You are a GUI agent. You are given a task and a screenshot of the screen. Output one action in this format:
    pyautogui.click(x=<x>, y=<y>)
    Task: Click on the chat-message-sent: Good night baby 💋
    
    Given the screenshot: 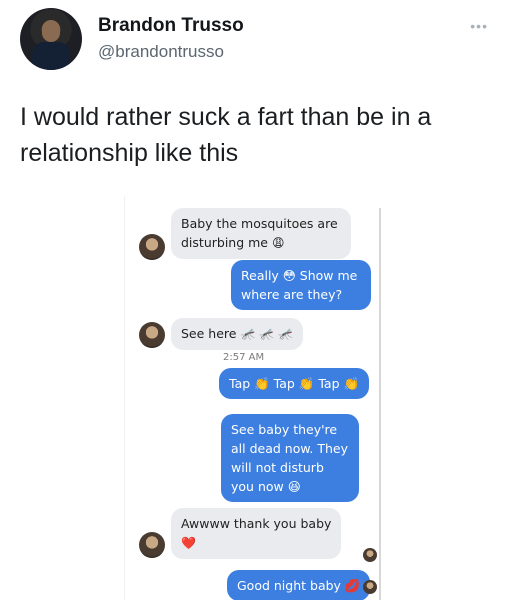 What is the action you would take?
    pyautogui.click(x=299, y=585)
    